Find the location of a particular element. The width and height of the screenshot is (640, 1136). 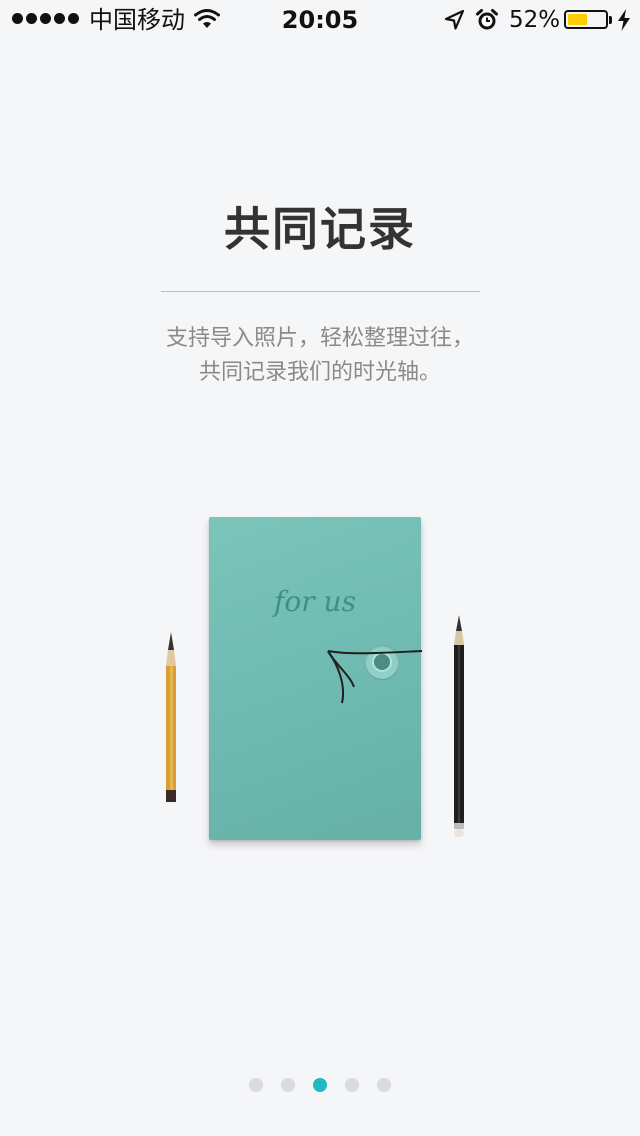

battery-tip is located at coordinates (610, 20).